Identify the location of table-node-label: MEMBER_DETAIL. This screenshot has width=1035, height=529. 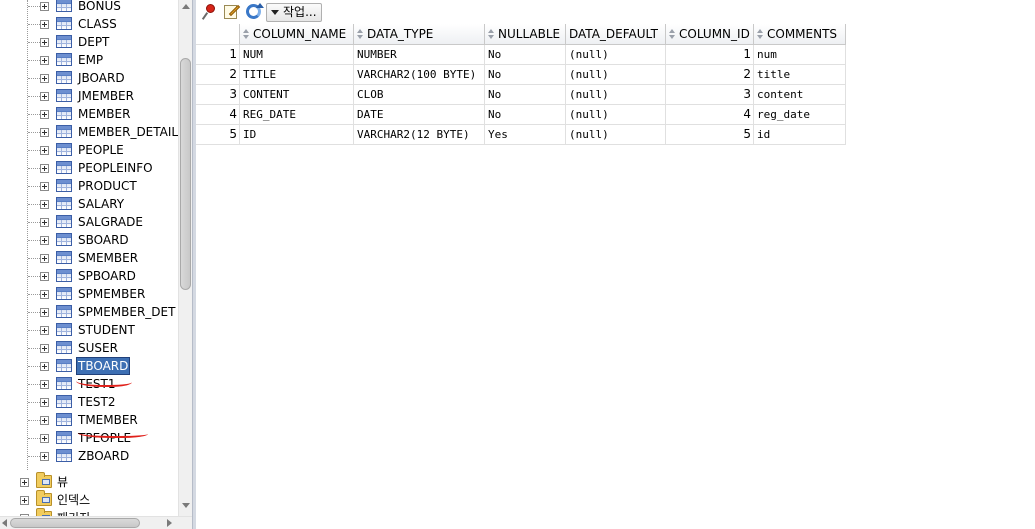
(127, 132).